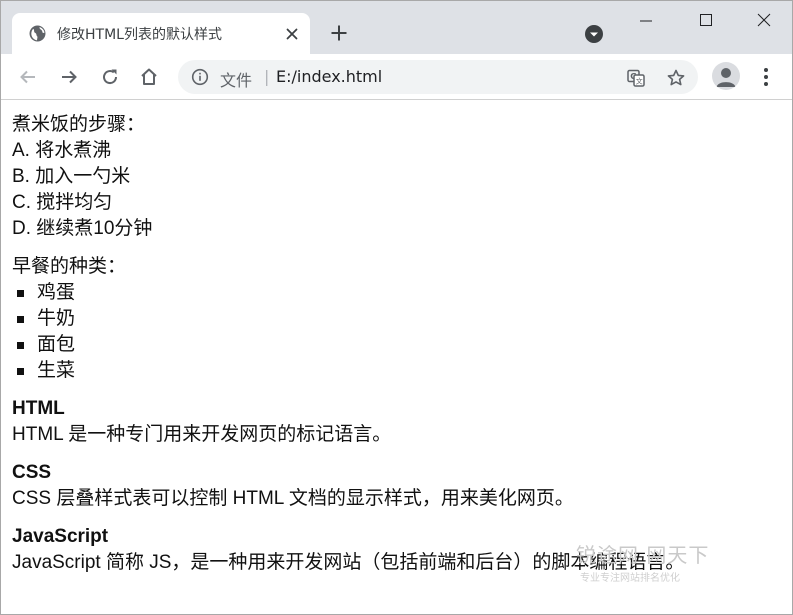 The height and width of the screenshot is (615, 793). What do you see at coordinates (149, 77) in the screenshot?
I see `home-icon` at bounding box center [149, 77].